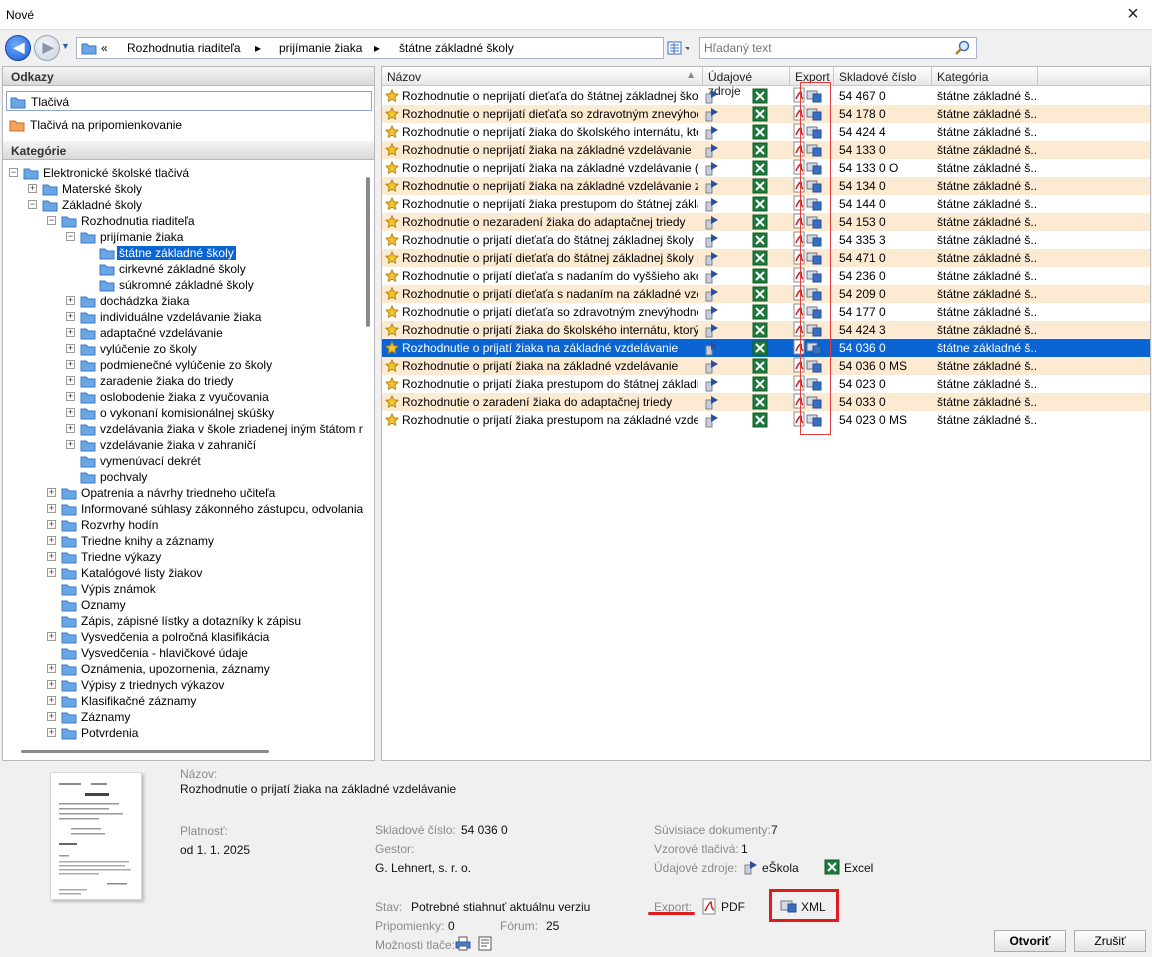 This screenshot has height=957, width=1152. I want to click on export-pdf-link: PDF, so click(733, 907).